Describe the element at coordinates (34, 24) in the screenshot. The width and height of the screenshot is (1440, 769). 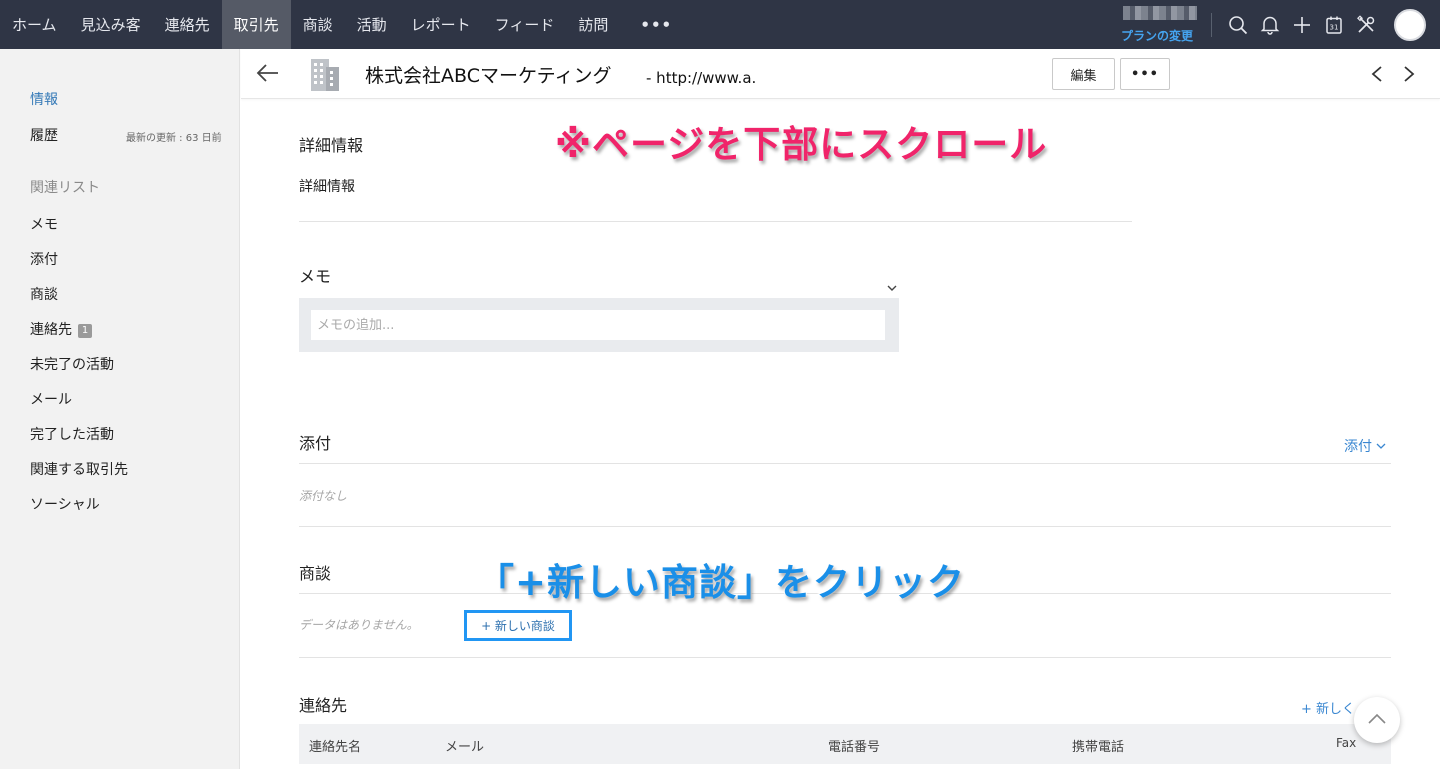
I see `nav-tab-home: ホーム` at that location.